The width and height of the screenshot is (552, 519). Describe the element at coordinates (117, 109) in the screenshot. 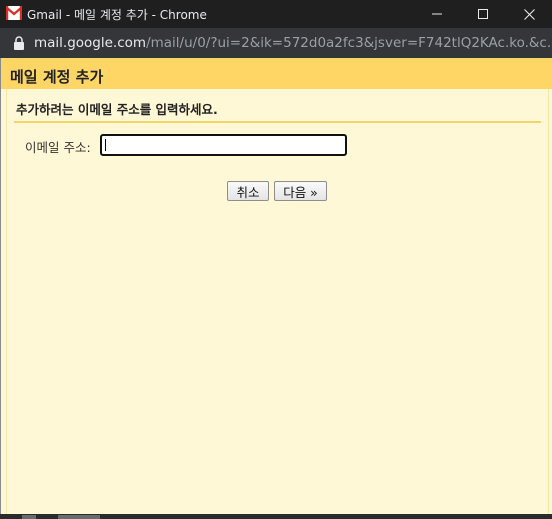

I see `instruction-text: 추가하려는 이메일 주소를 입력하세요.` at that location.